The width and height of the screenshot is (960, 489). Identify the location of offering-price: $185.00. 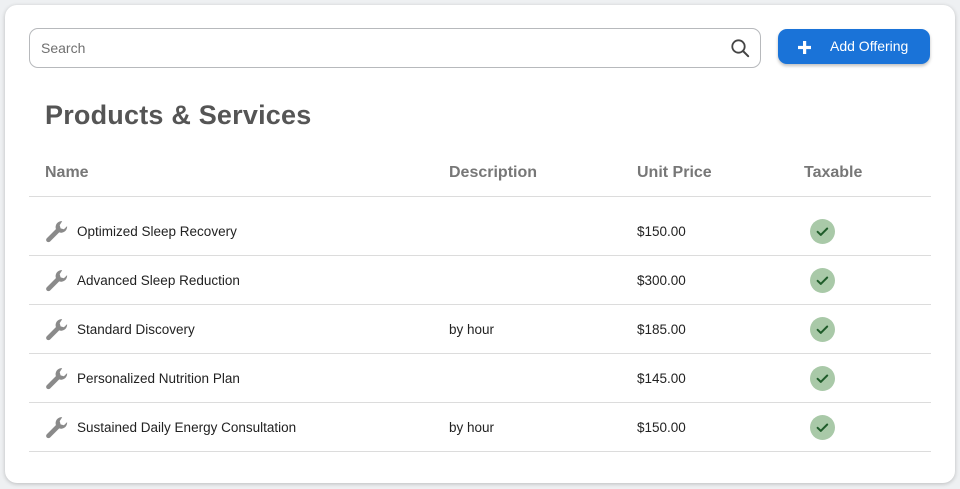
(661, 329).